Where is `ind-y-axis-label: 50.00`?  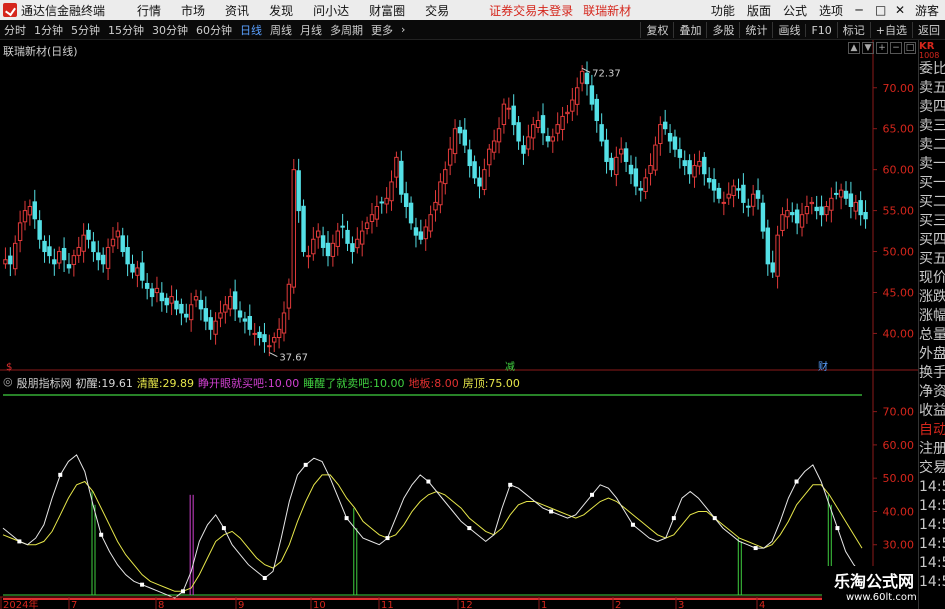 ind-y-axis-label: 50.00 is located at coordinates (899, 478).